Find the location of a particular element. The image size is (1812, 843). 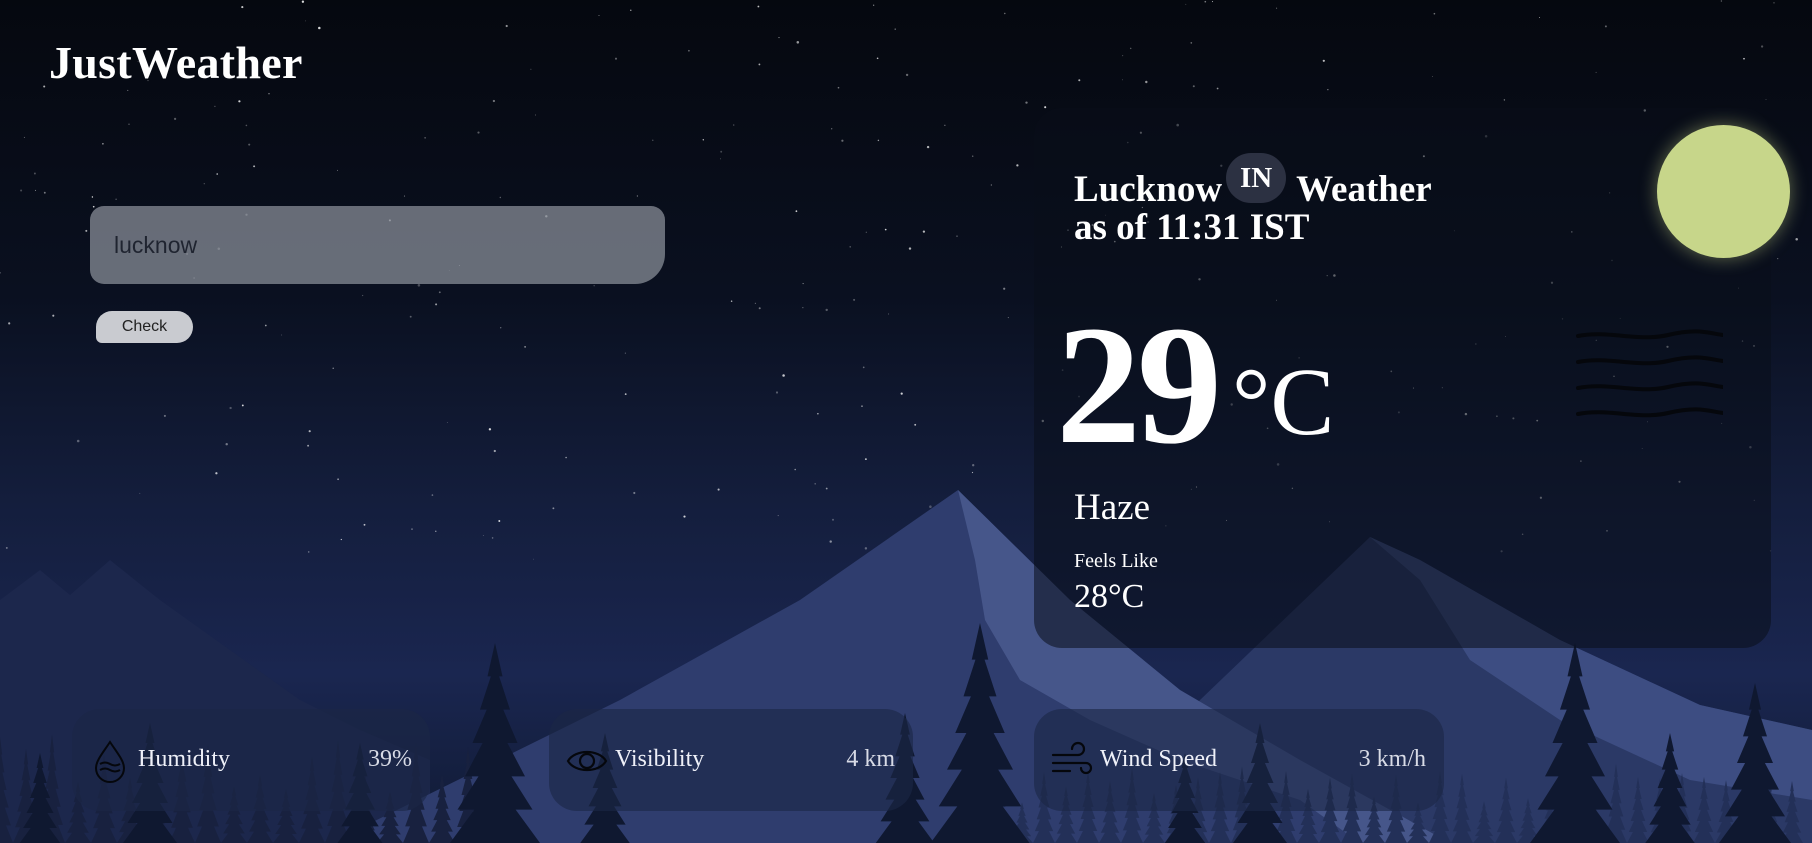

wind-speed-value: 3 km/h is located at coordinates (1392, 759).